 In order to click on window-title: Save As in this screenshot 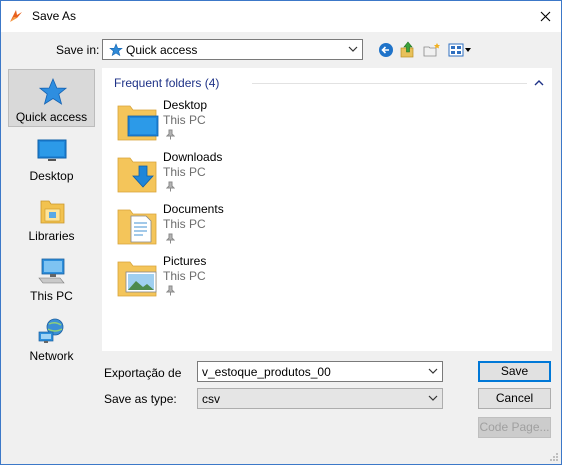, I will do `click(54, 16)`.